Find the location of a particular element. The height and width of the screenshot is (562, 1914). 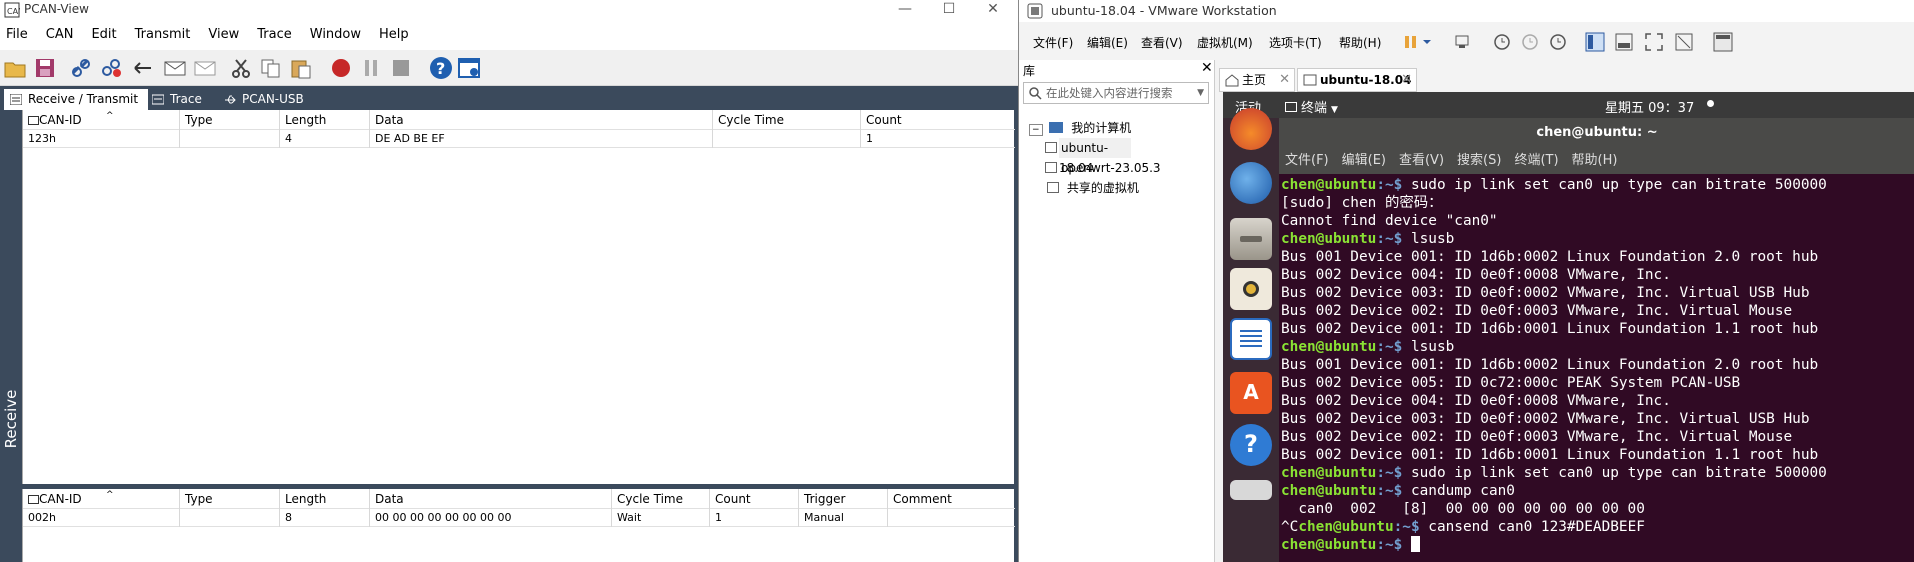

pause-icon is located at coordinates (371, 68).